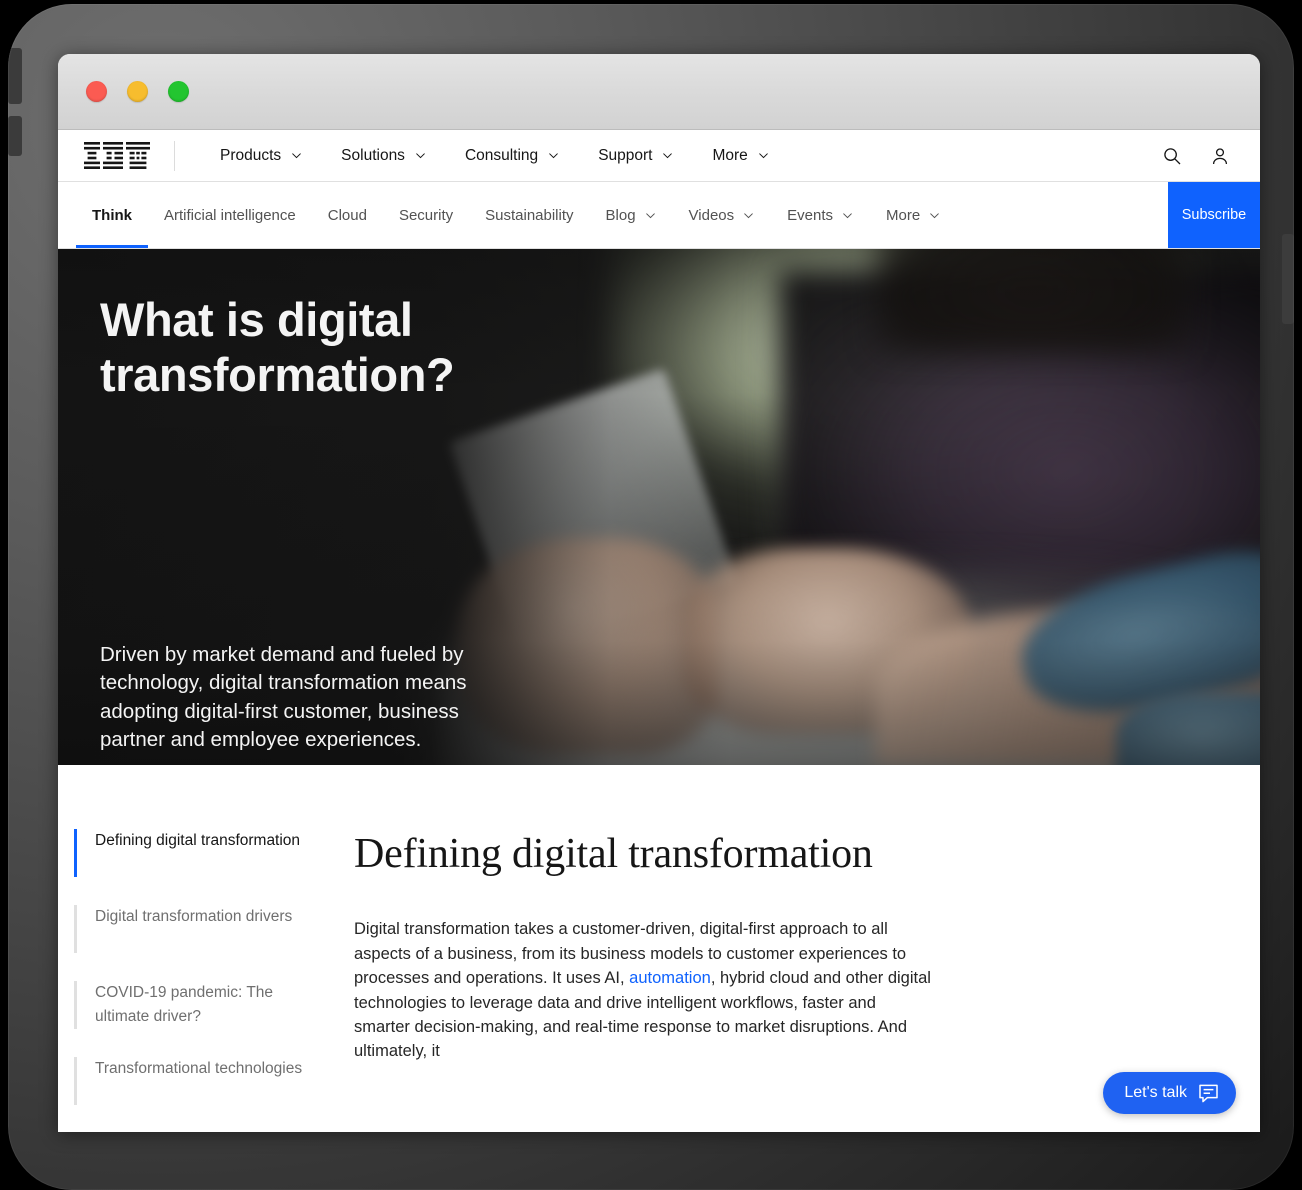 This screenshot has height=1190, width=1302. I want to click on subnav-item-label: More, so click(903, 215).